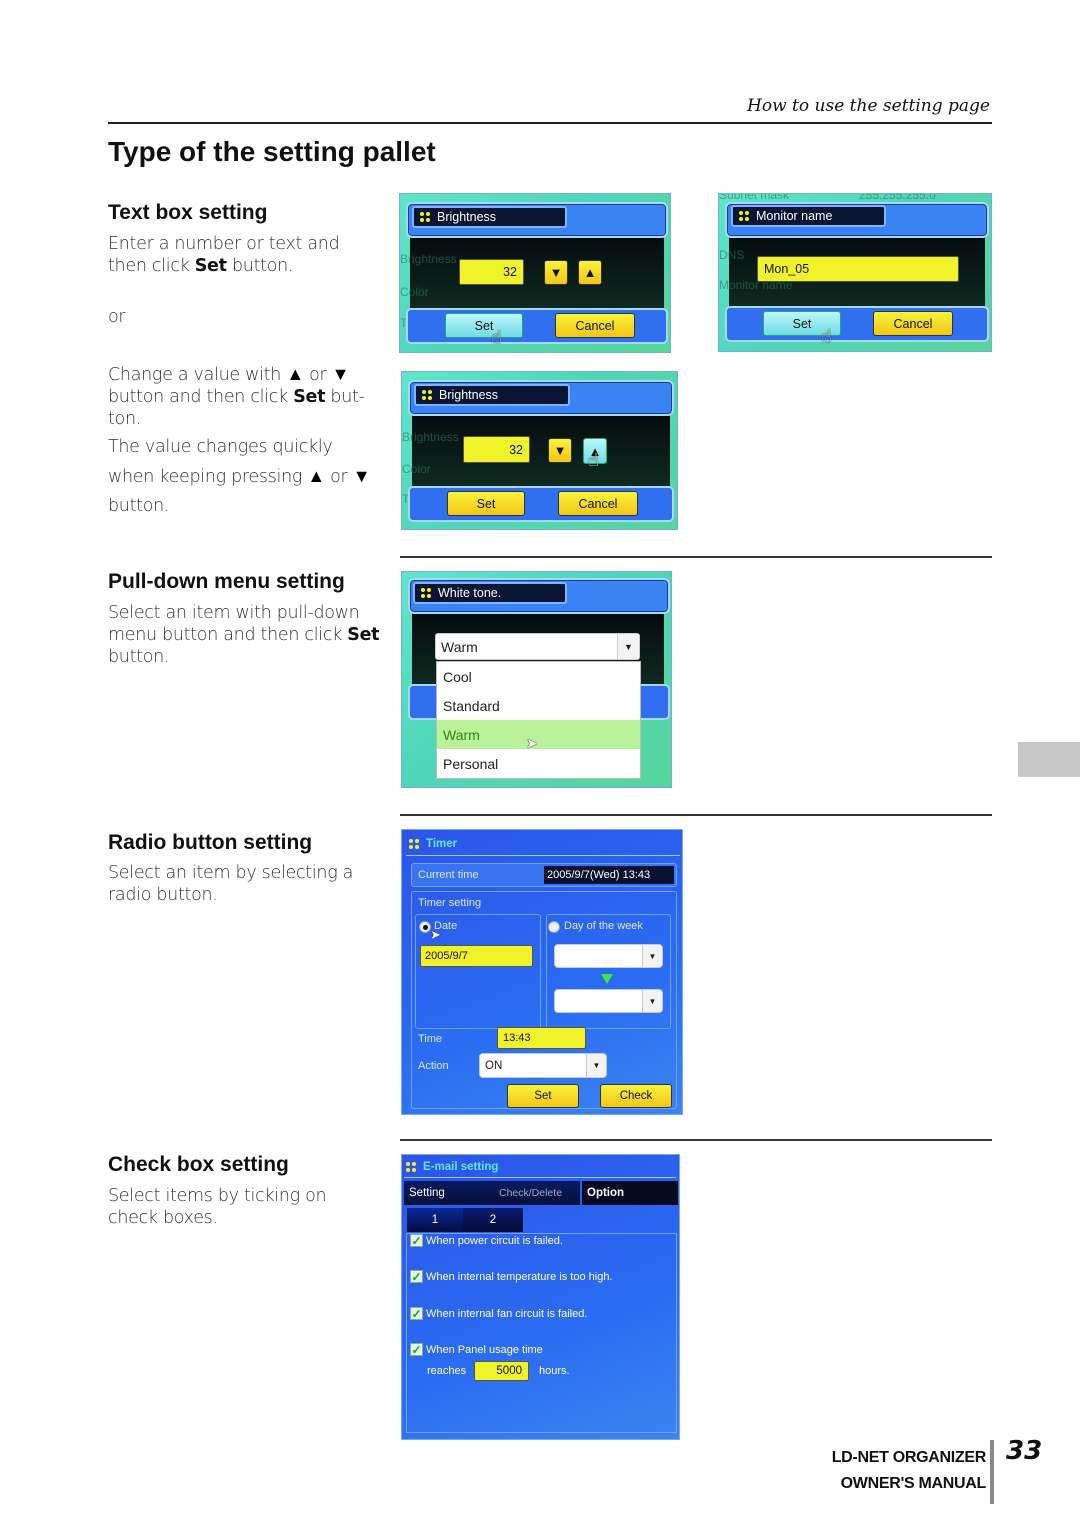  I want to click on action-select: ON ▼, so click(543, 1065).